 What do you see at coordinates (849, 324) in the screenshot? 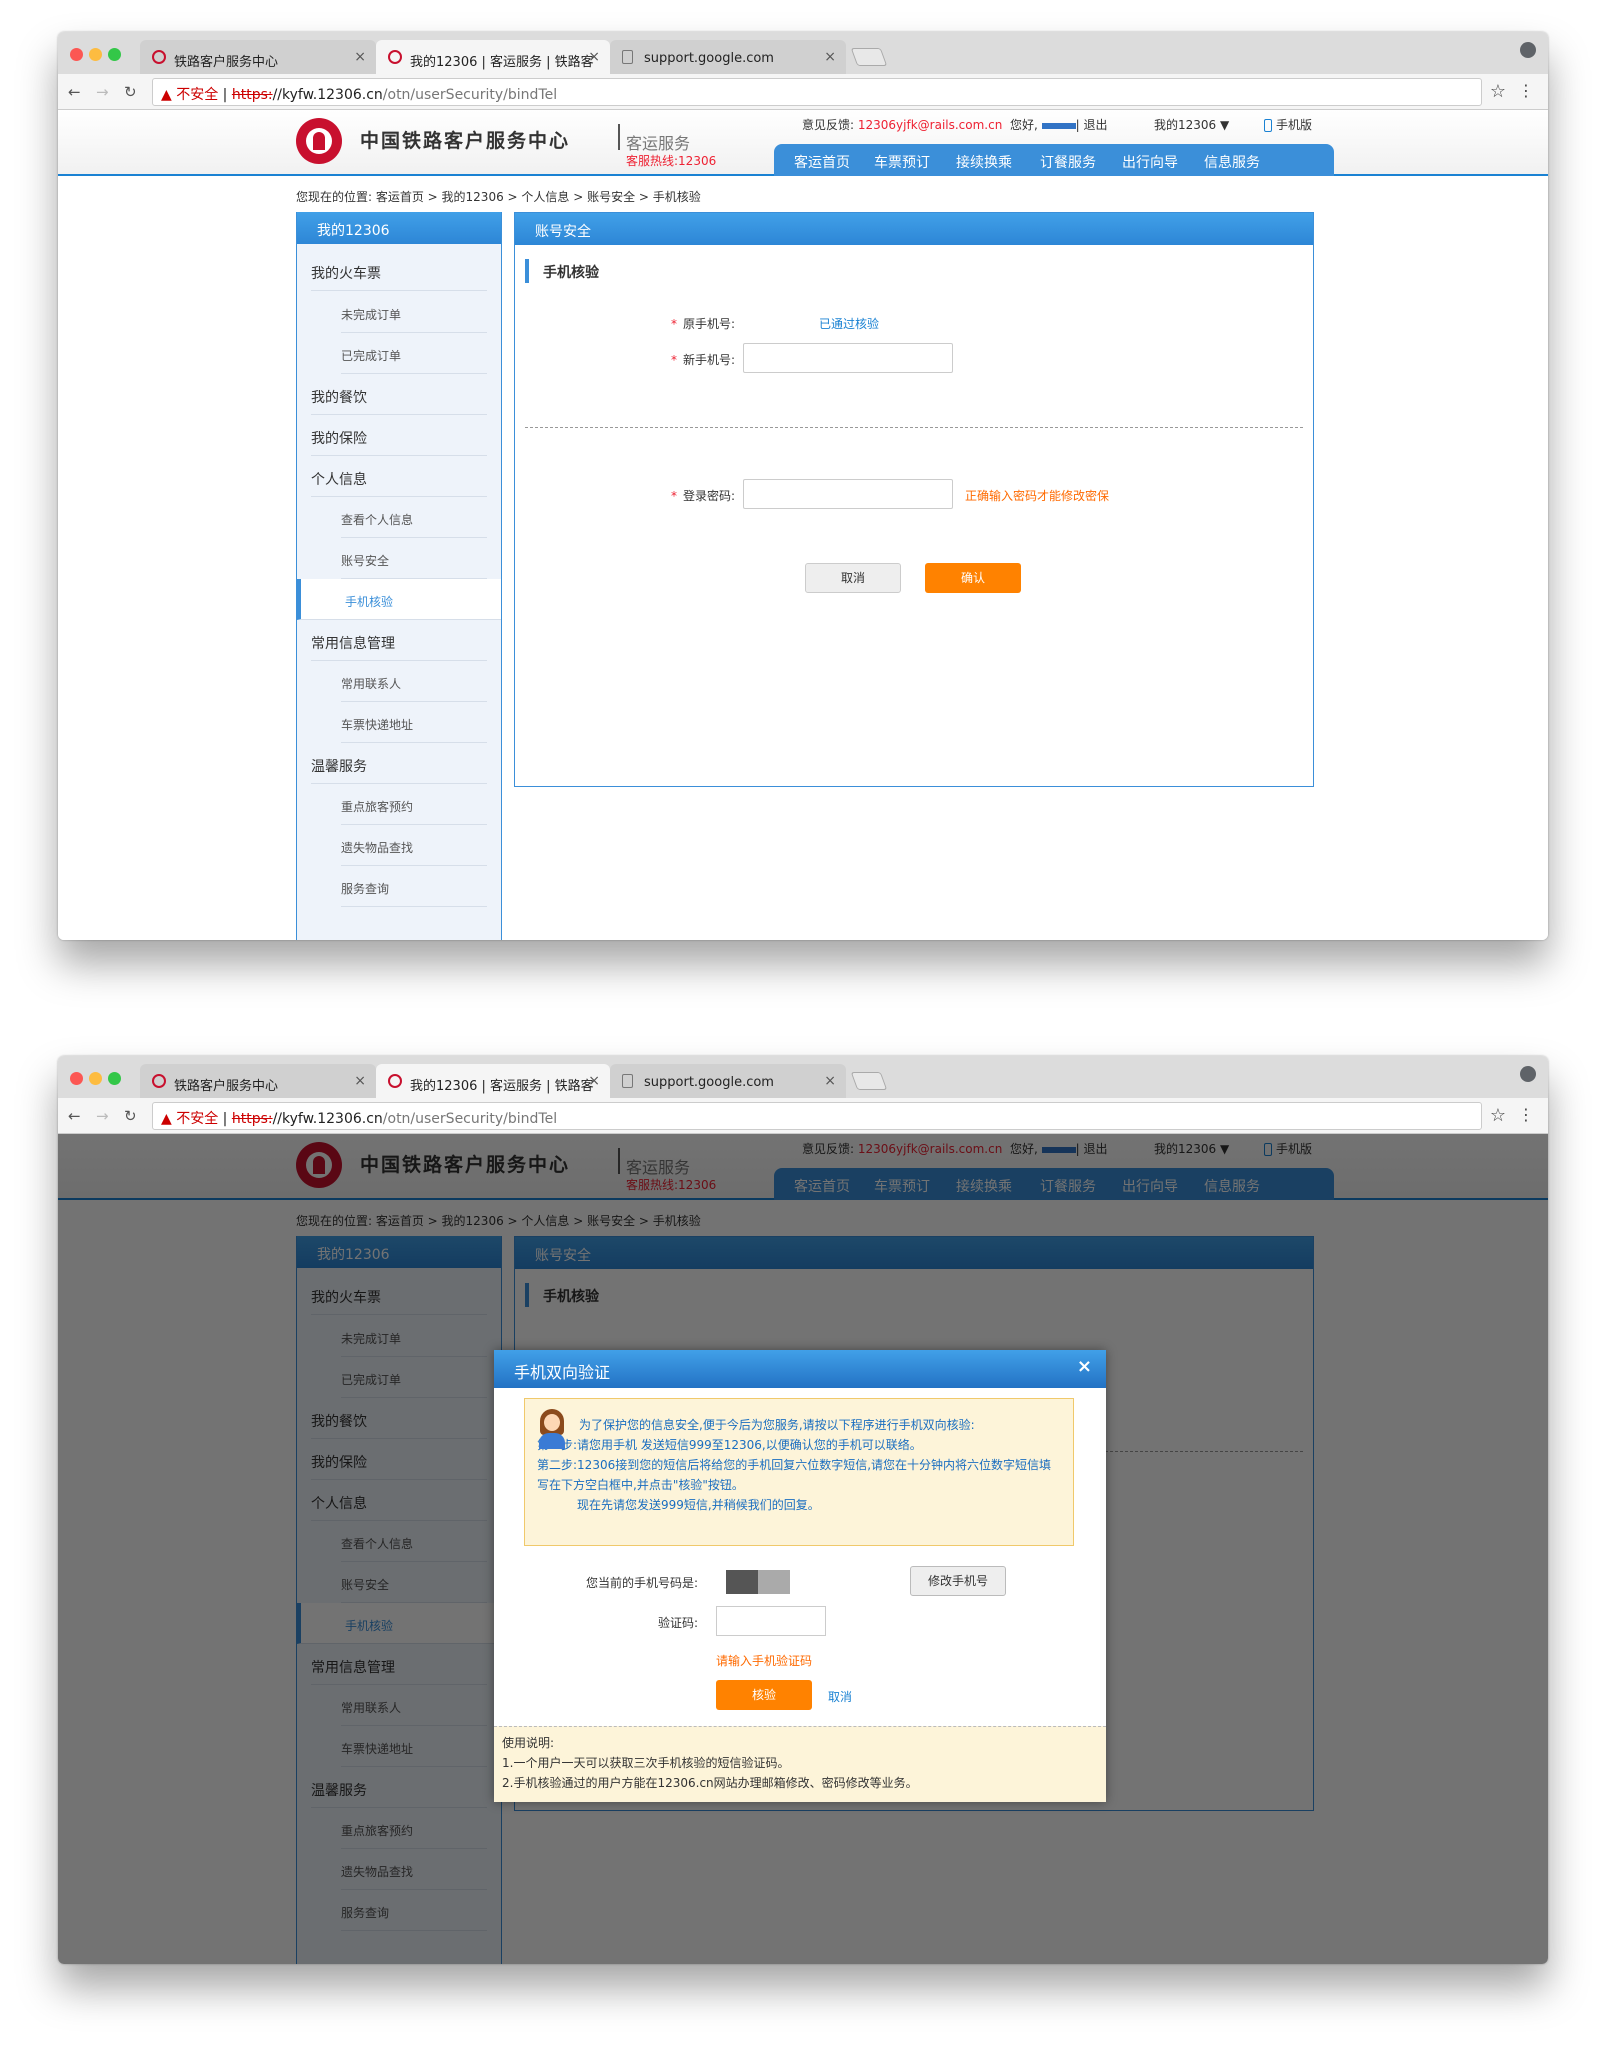
I see `old-phone-status: 已通过核验` at bounding box center [849, 324].